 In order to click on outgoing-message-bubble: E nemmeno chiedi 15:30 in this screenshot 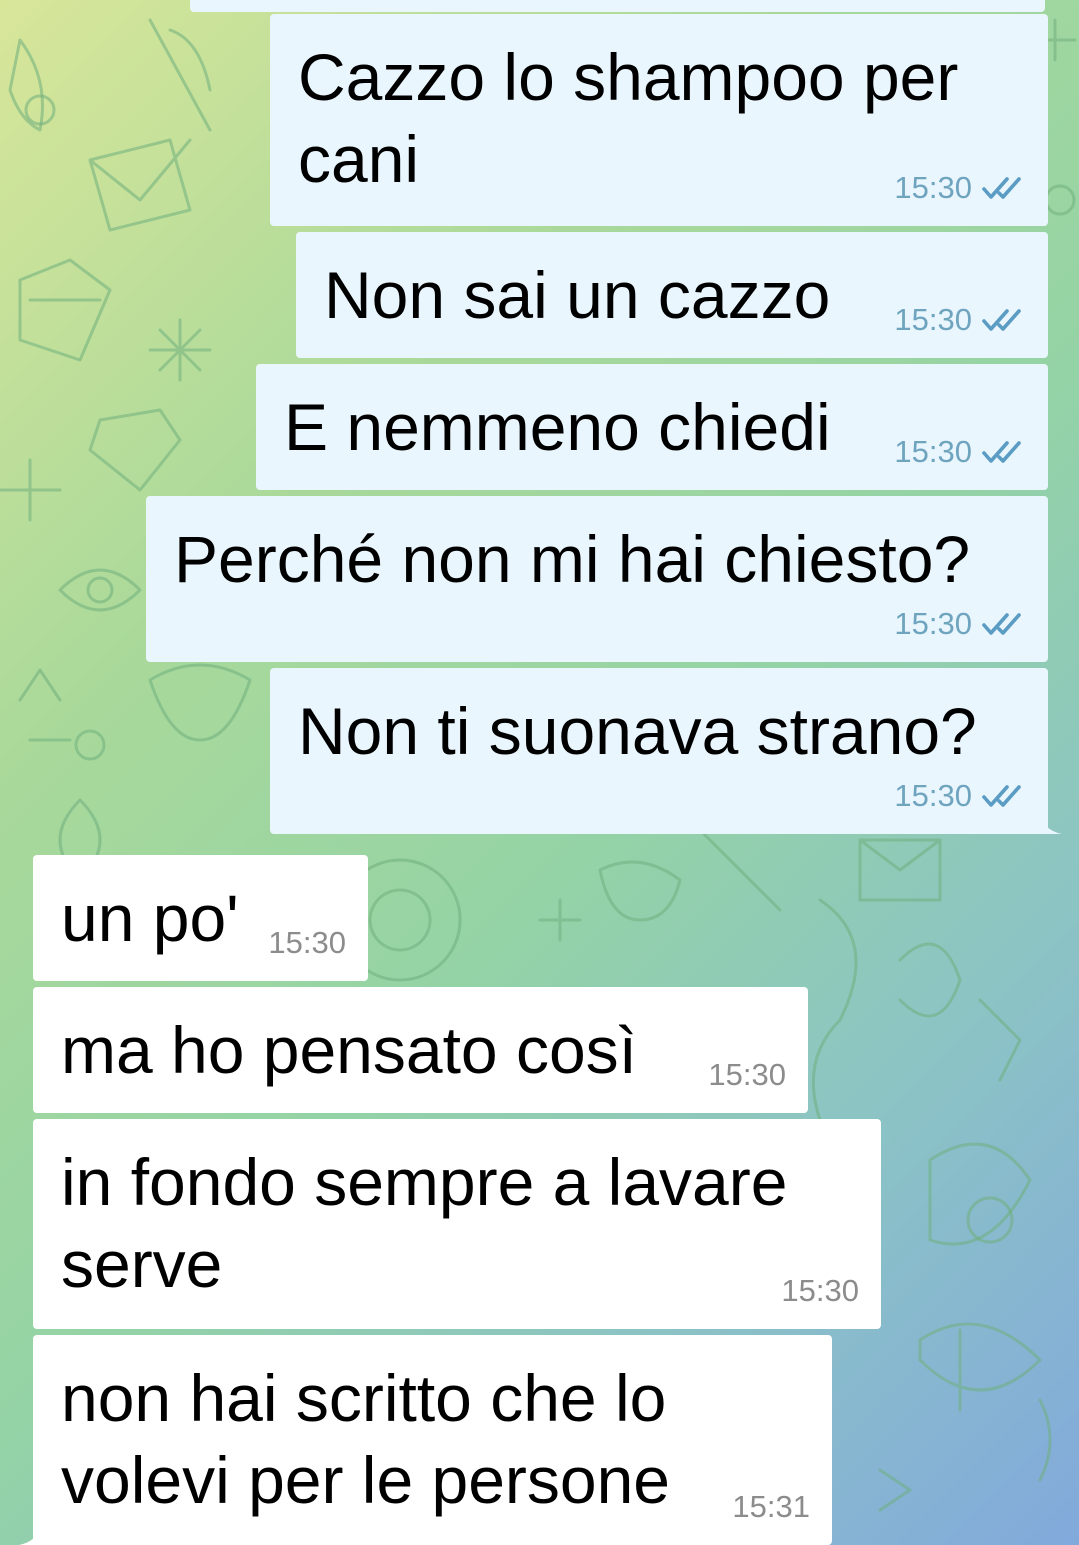, I will do `click(652, 427)`.